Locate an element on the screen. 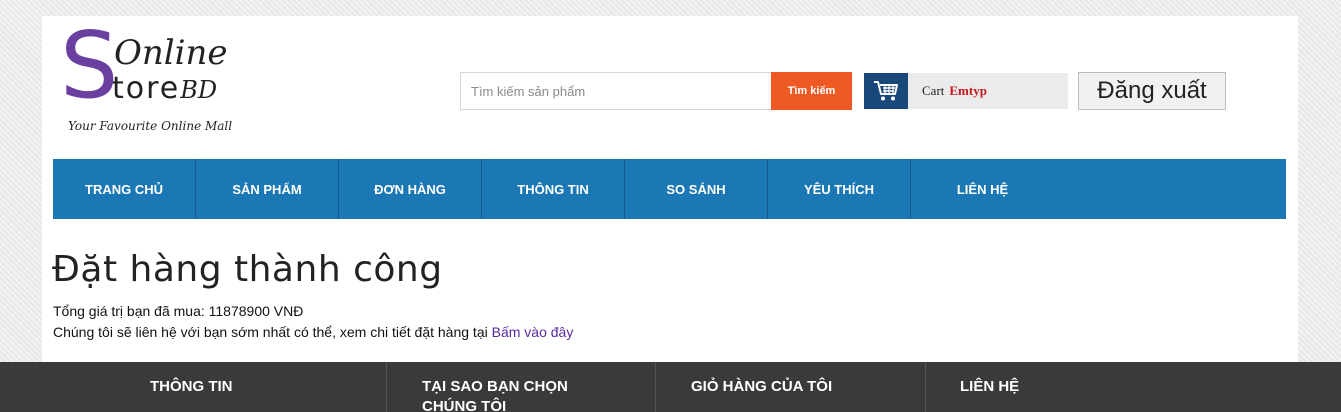 This screenshot has width=1341, height=412. logo-line2: toreBD is located at coordinates (164, 89).